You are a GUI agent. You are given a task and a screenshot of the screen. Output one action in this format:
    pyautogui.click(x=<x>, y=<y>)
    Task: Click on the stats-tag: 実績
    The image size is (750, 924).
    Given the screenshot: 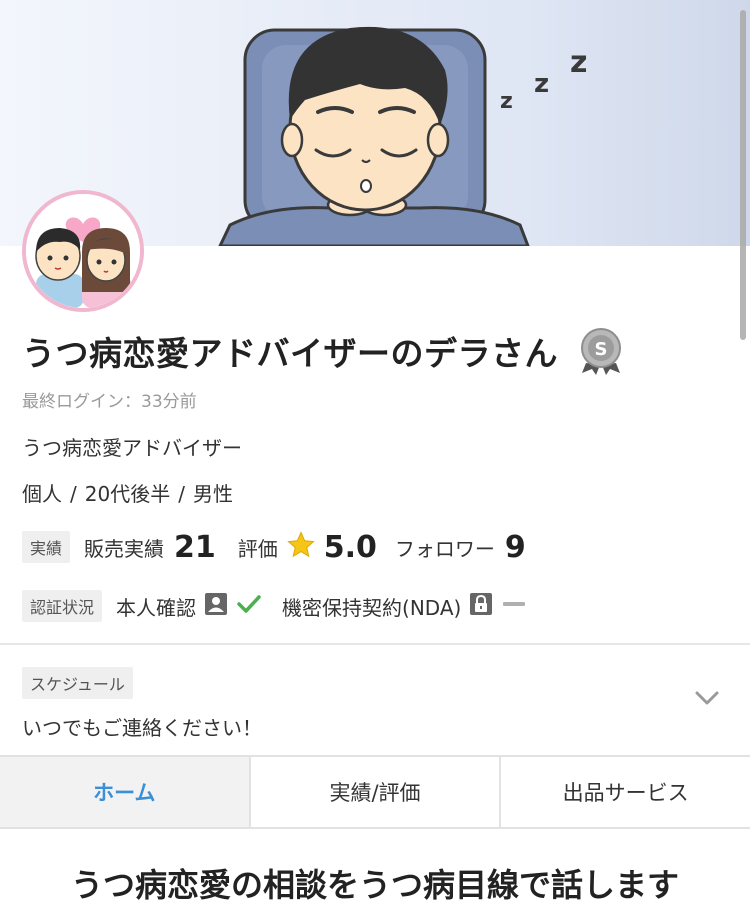 What is the action you would take?
    pyautogui.click(x=46, y=547)
    